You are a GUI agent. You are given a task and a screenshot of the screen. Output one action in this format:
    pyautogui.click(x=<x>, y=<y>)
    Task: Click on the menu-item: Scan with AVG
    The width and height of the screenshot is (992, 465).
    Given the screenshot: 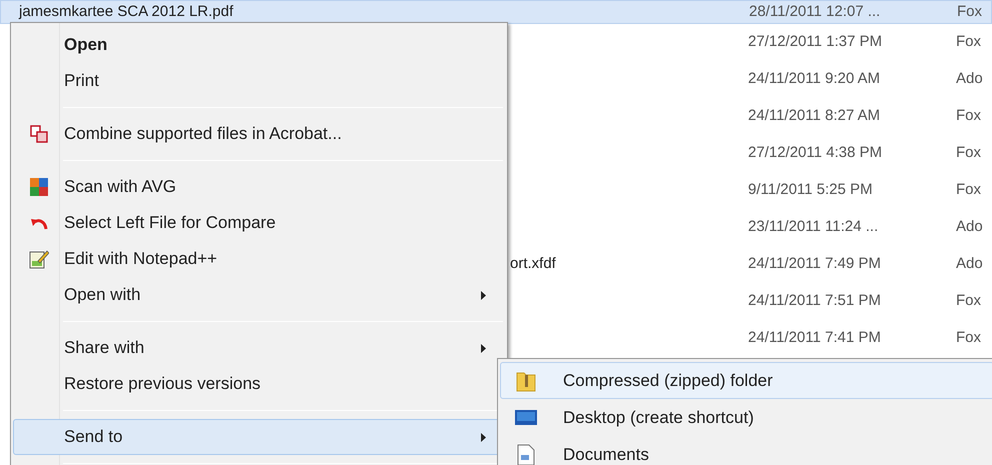 What is the action you would take?
    pyautogui.click(x=259, y=187)
    